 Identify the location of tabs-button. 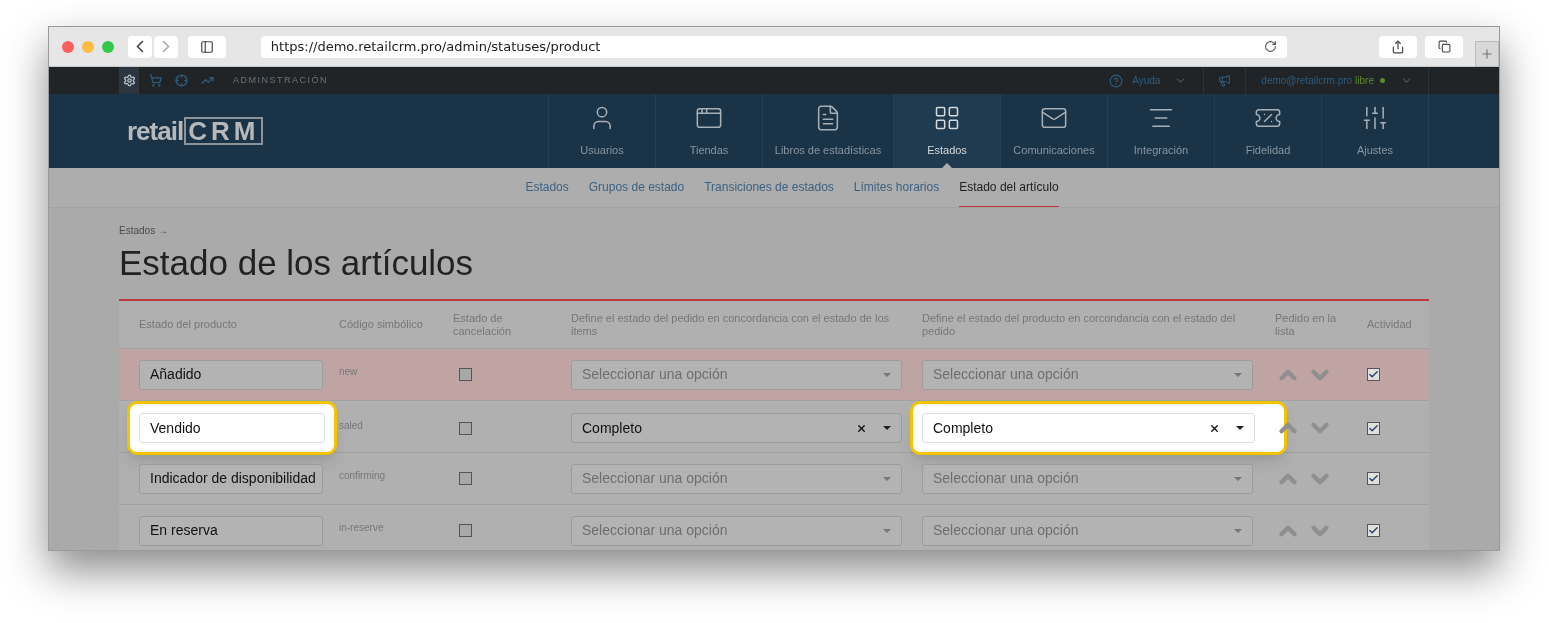
(1444, 46).